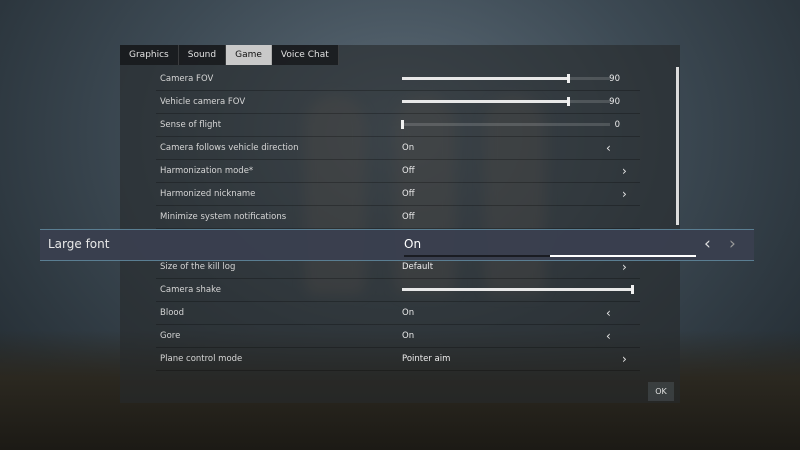  I want to click on setting-label: Blood, so click(172, 313).